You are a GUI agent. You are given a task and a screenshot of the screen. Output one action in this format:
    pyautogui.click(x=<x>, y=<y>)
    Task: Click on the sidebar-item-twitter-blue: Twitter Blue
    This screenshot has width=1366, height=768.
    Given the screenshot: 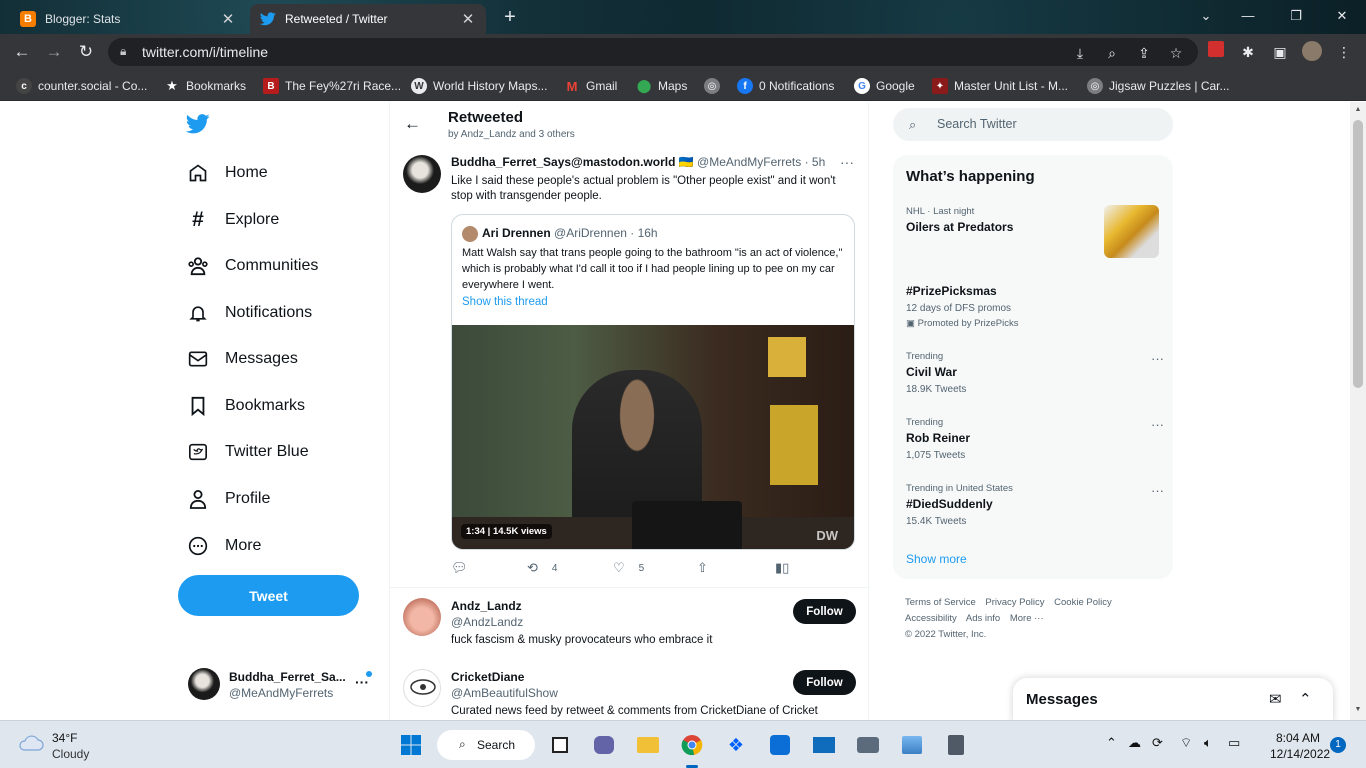 What is the action you would take?
    pyautogui.click(x=247, y=452)
    